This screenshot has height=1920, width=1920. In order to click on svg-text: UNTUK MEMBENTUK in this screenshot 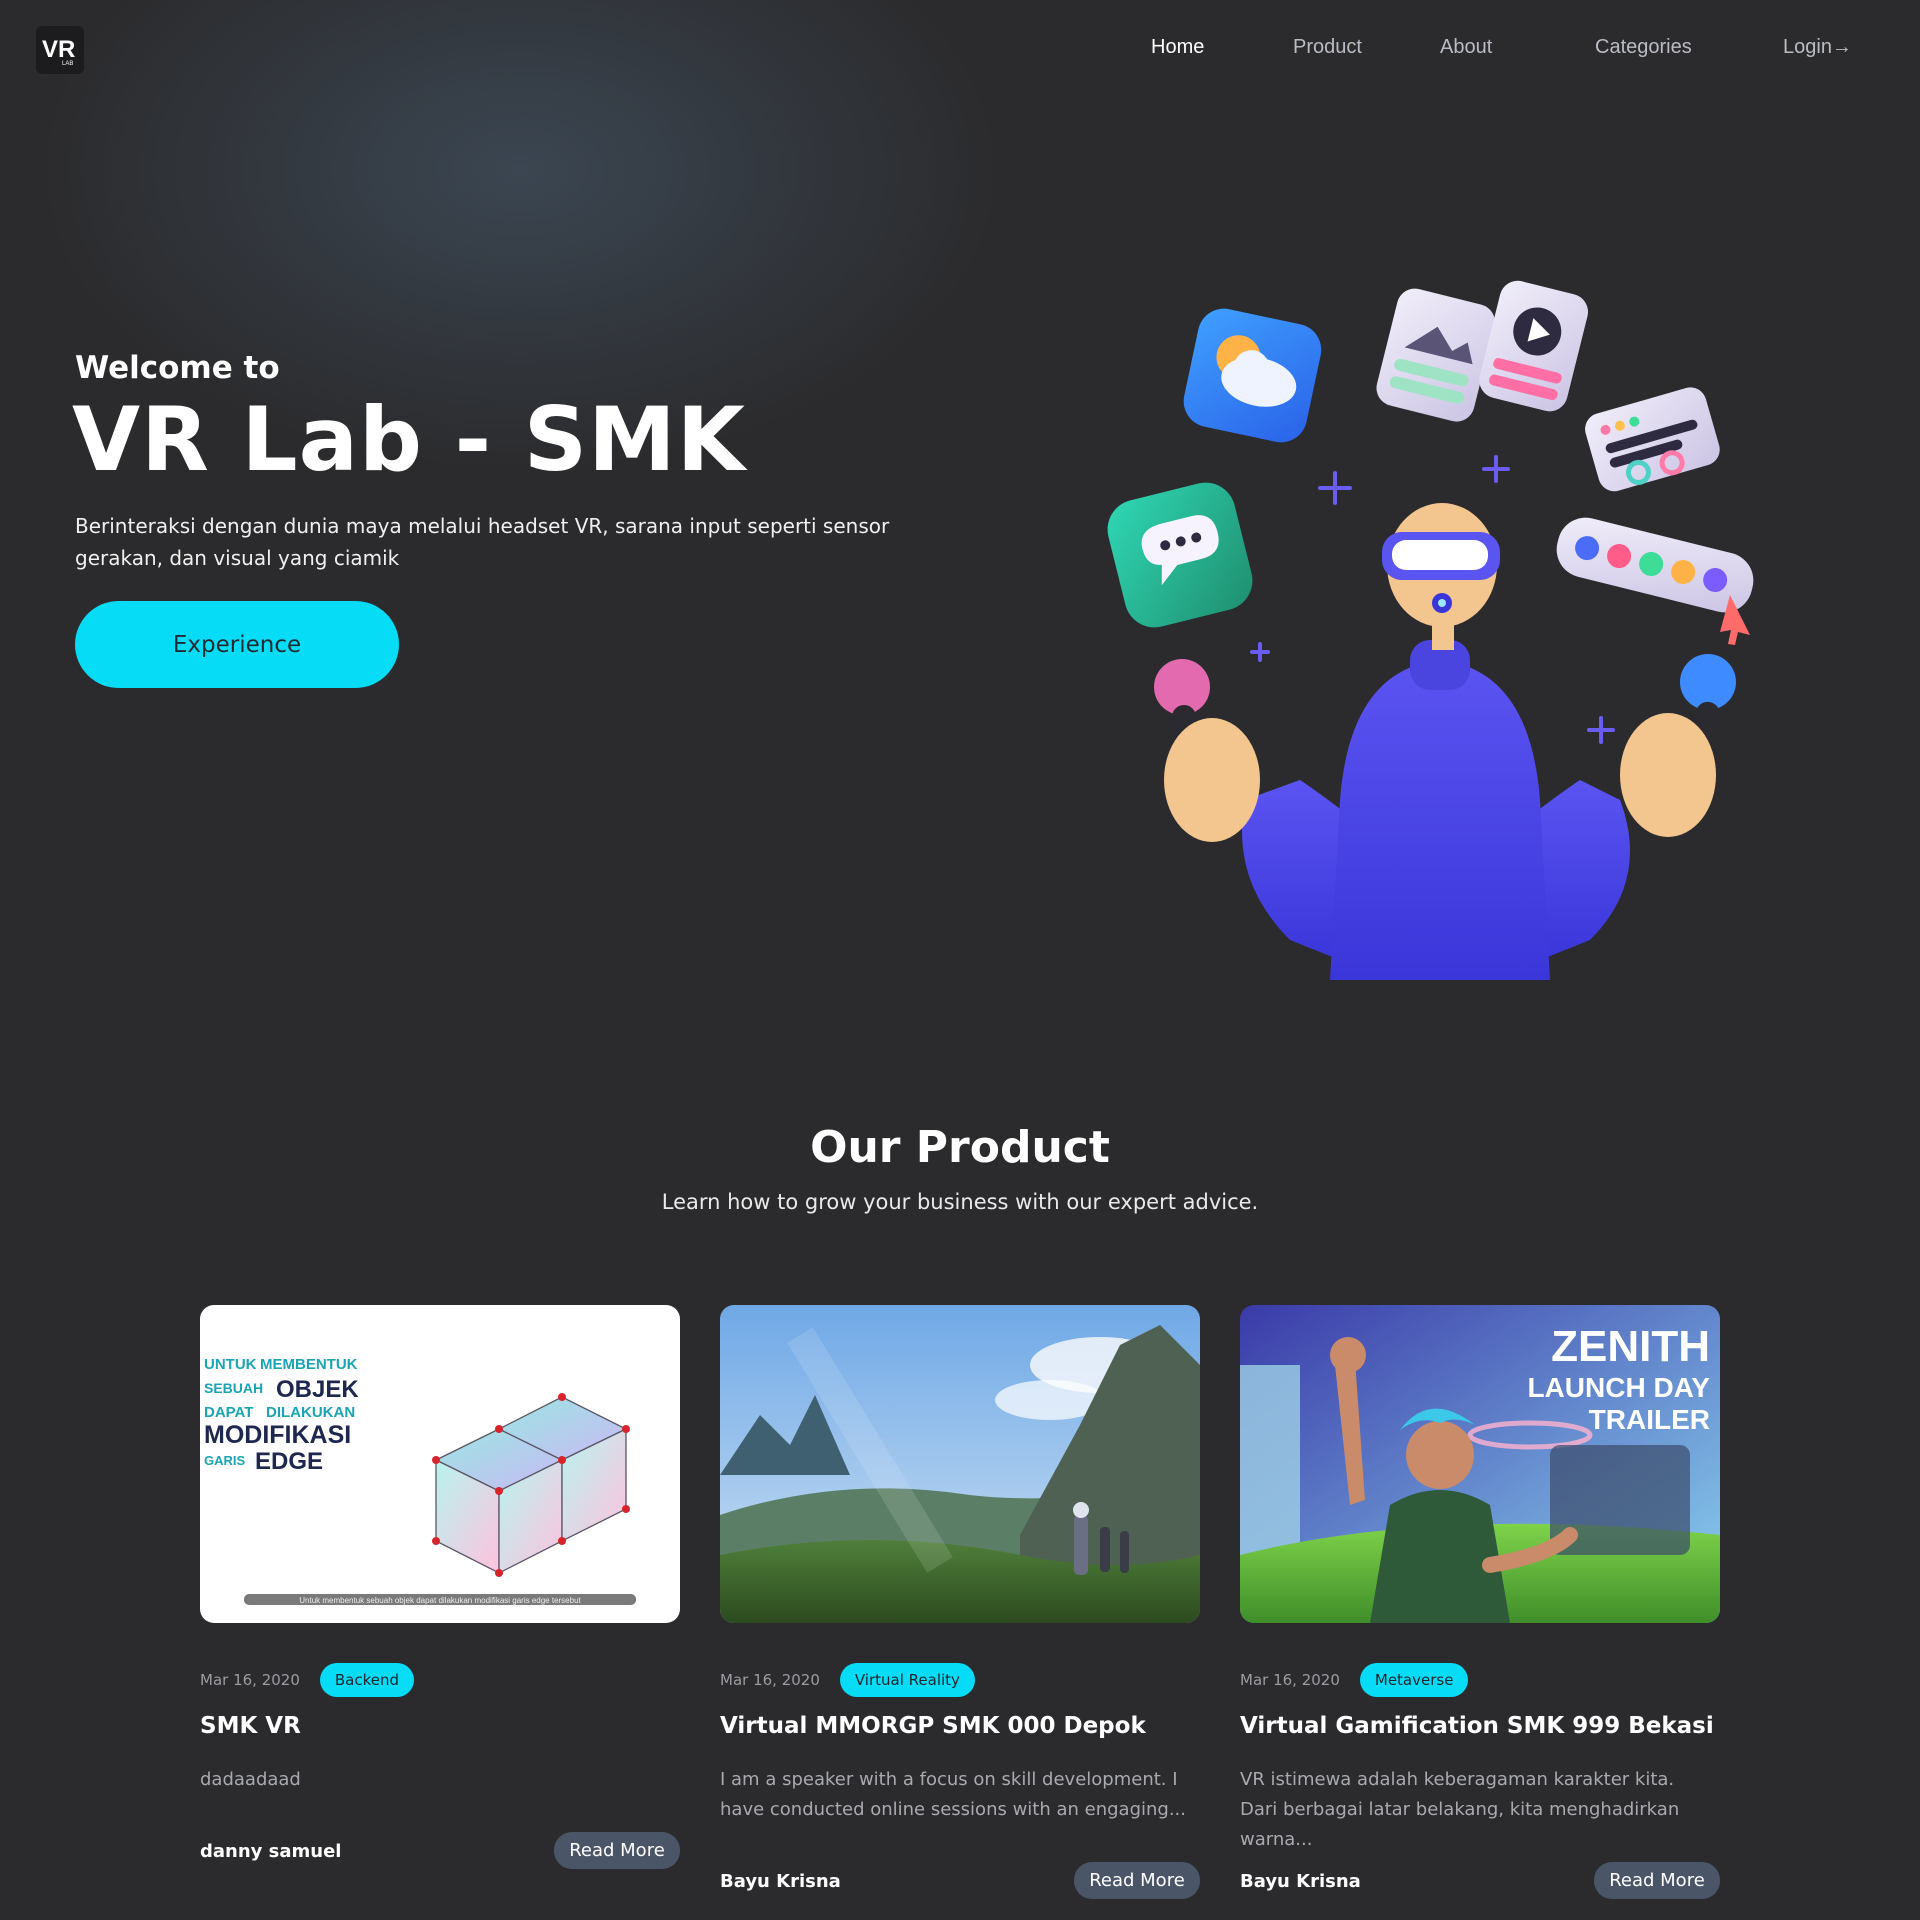, I will do `click(281, 1364)`.